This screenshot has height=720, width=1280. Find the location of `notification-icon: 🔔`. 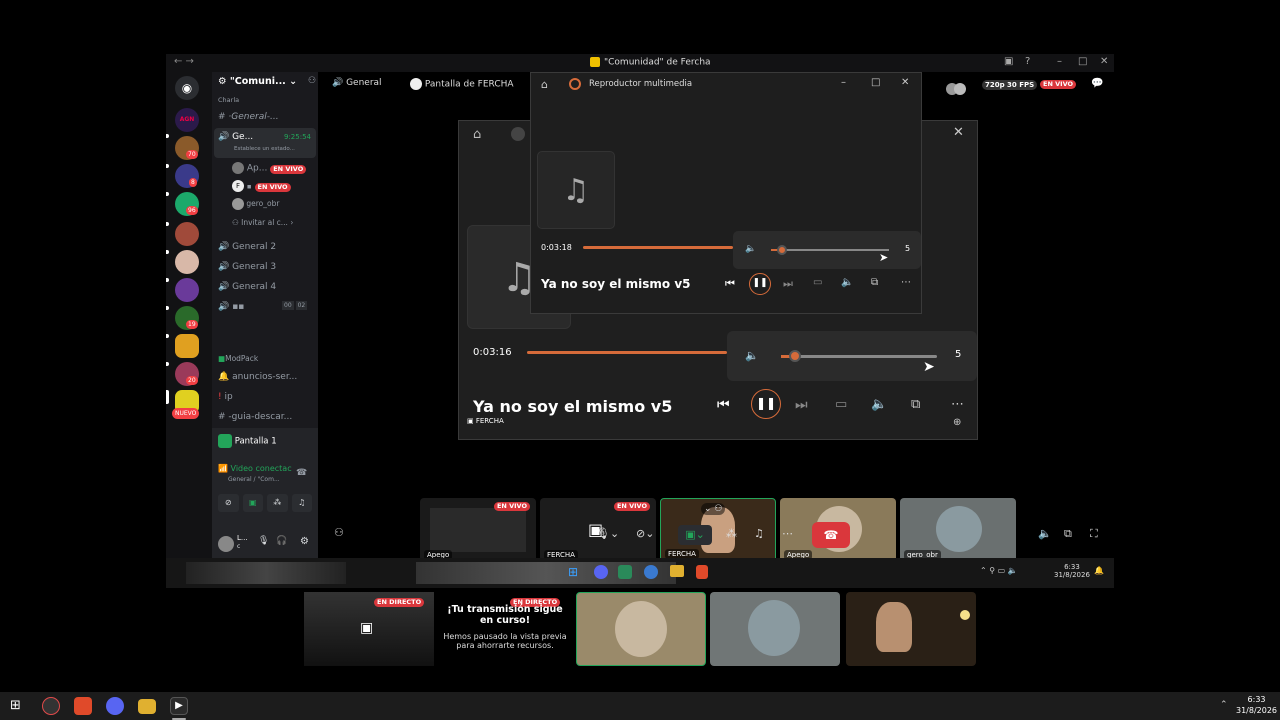

notification-icon: 🔔 is located at coordinates (1099, 570).